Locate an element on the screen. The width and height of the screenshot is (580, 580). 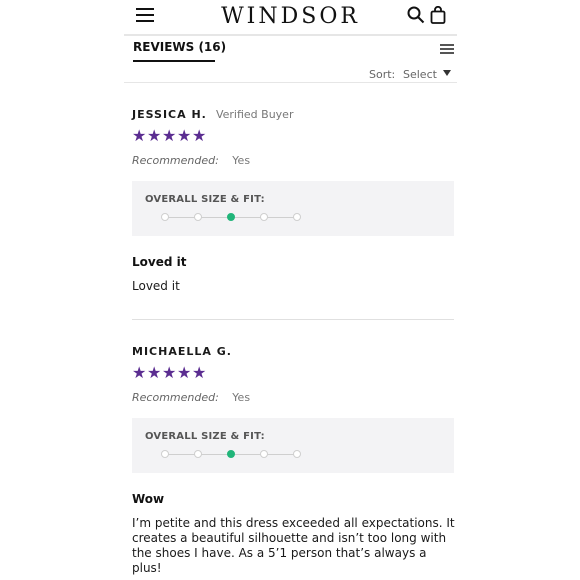
top-nav: WINDSOR is located at coordinates (290, 17).